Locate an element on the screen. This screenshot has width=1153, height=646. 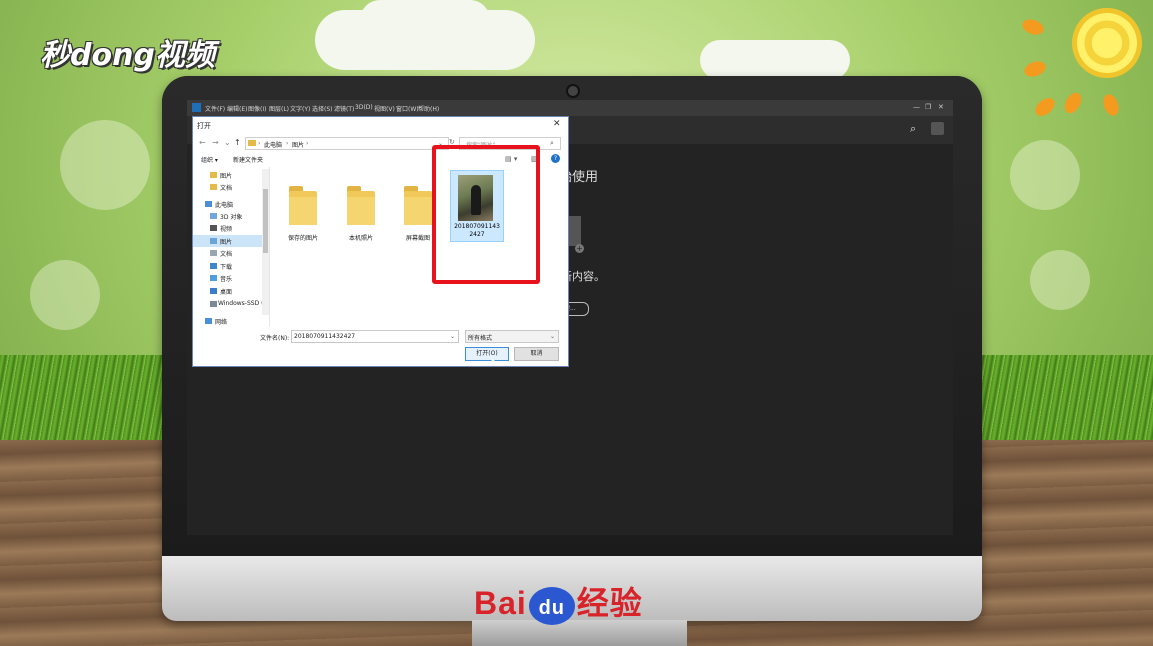
nav-label: 下载 is located at coordinates (226, 267).